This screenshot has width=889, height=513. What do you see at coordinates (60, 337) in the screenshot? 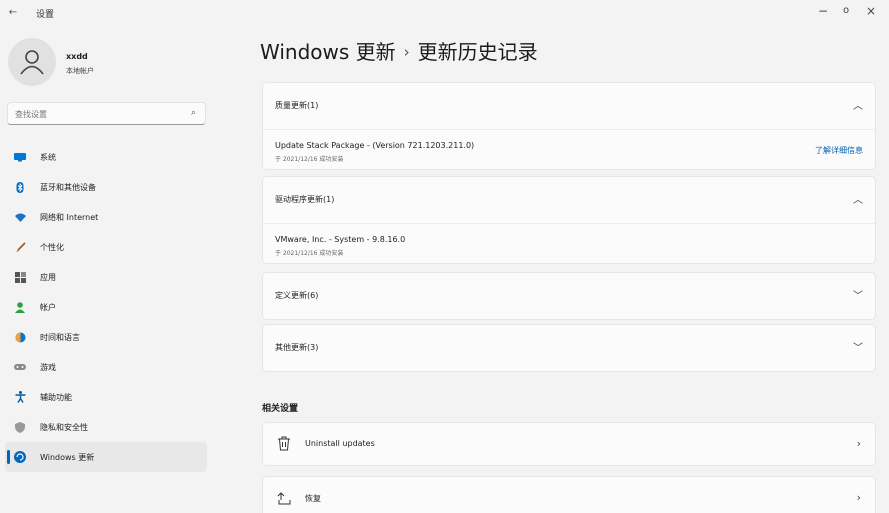
I see `sidebar-item-label: 时间和语言` at bounding box center [60, 337].